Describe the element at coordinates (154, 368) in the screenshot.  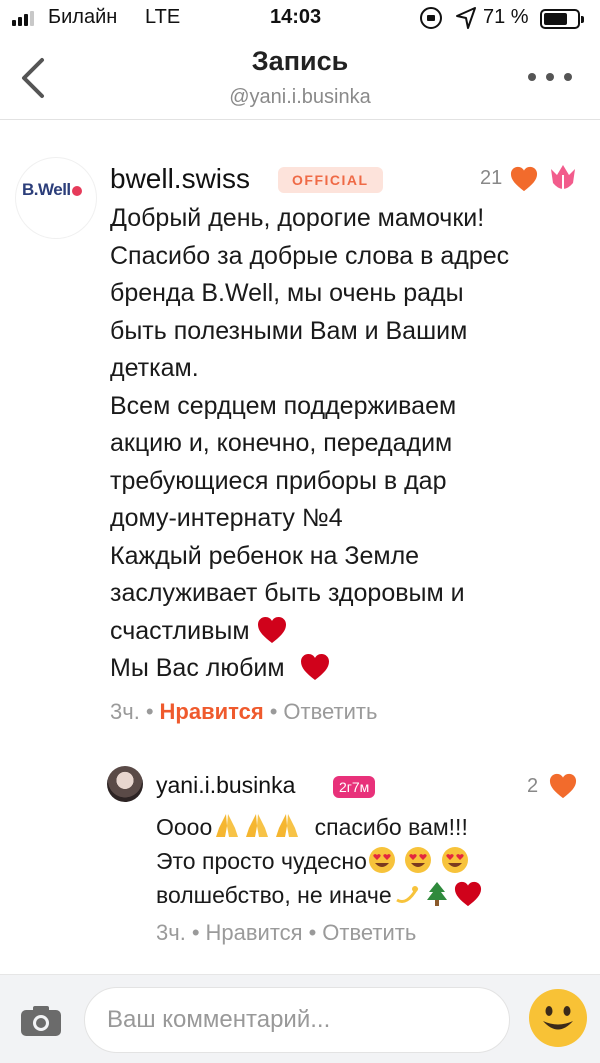
I see `comment-line: деткам.` at that location.